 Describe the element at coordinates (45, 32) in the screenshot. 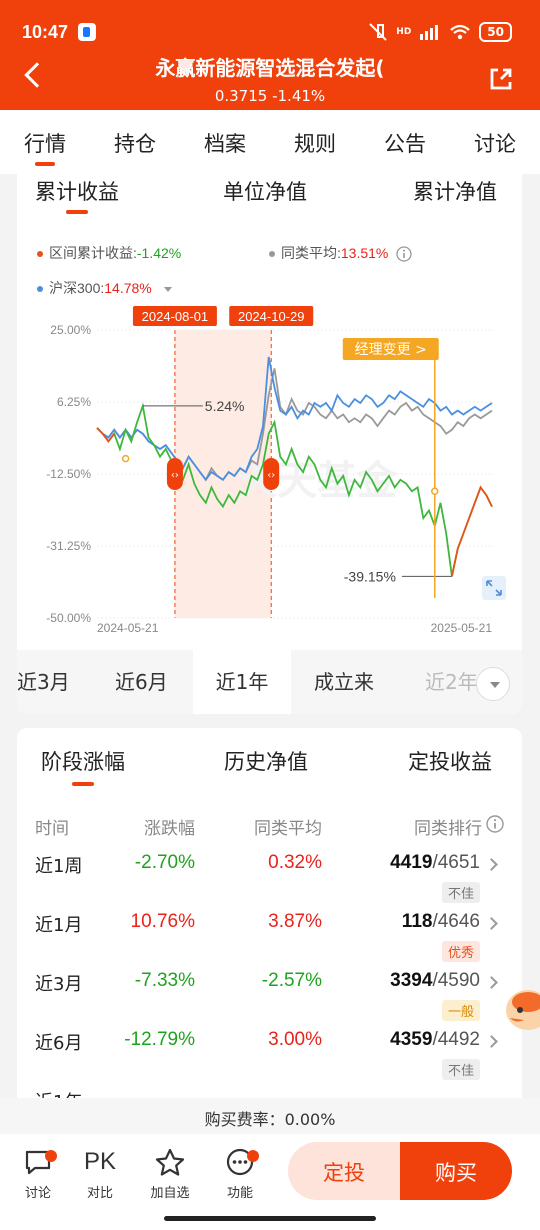

I see `status-time: 10:47` at that location.